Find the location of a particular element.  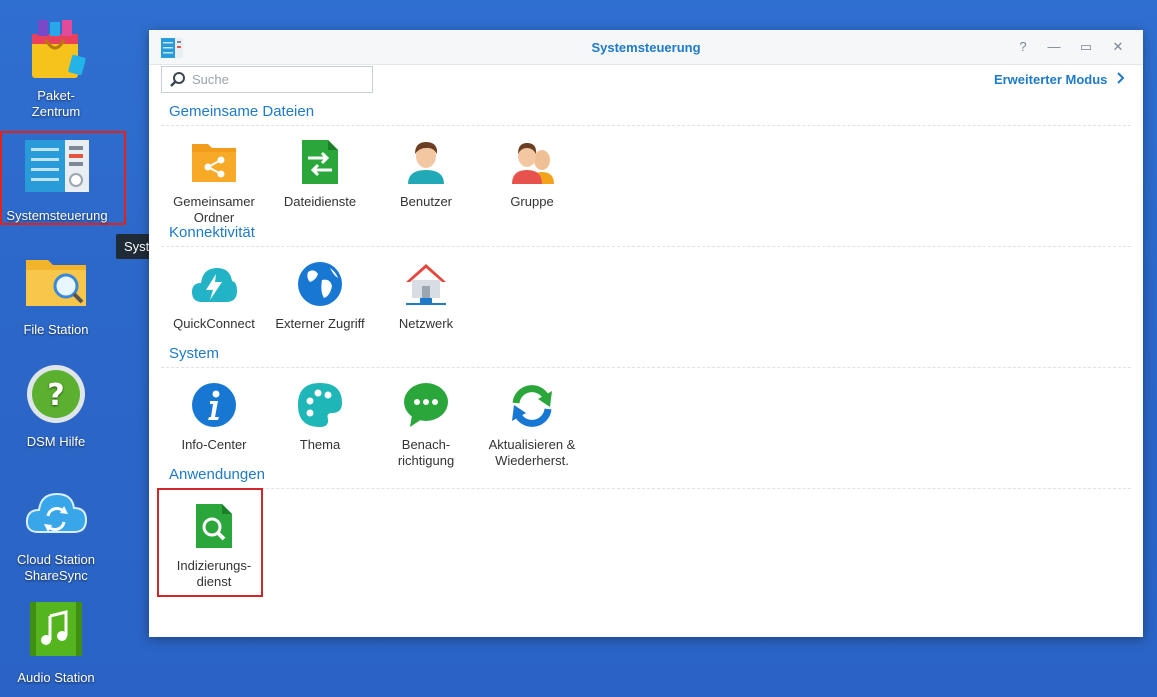

close-icon: ✕ is located at coordinates (1118, 47).